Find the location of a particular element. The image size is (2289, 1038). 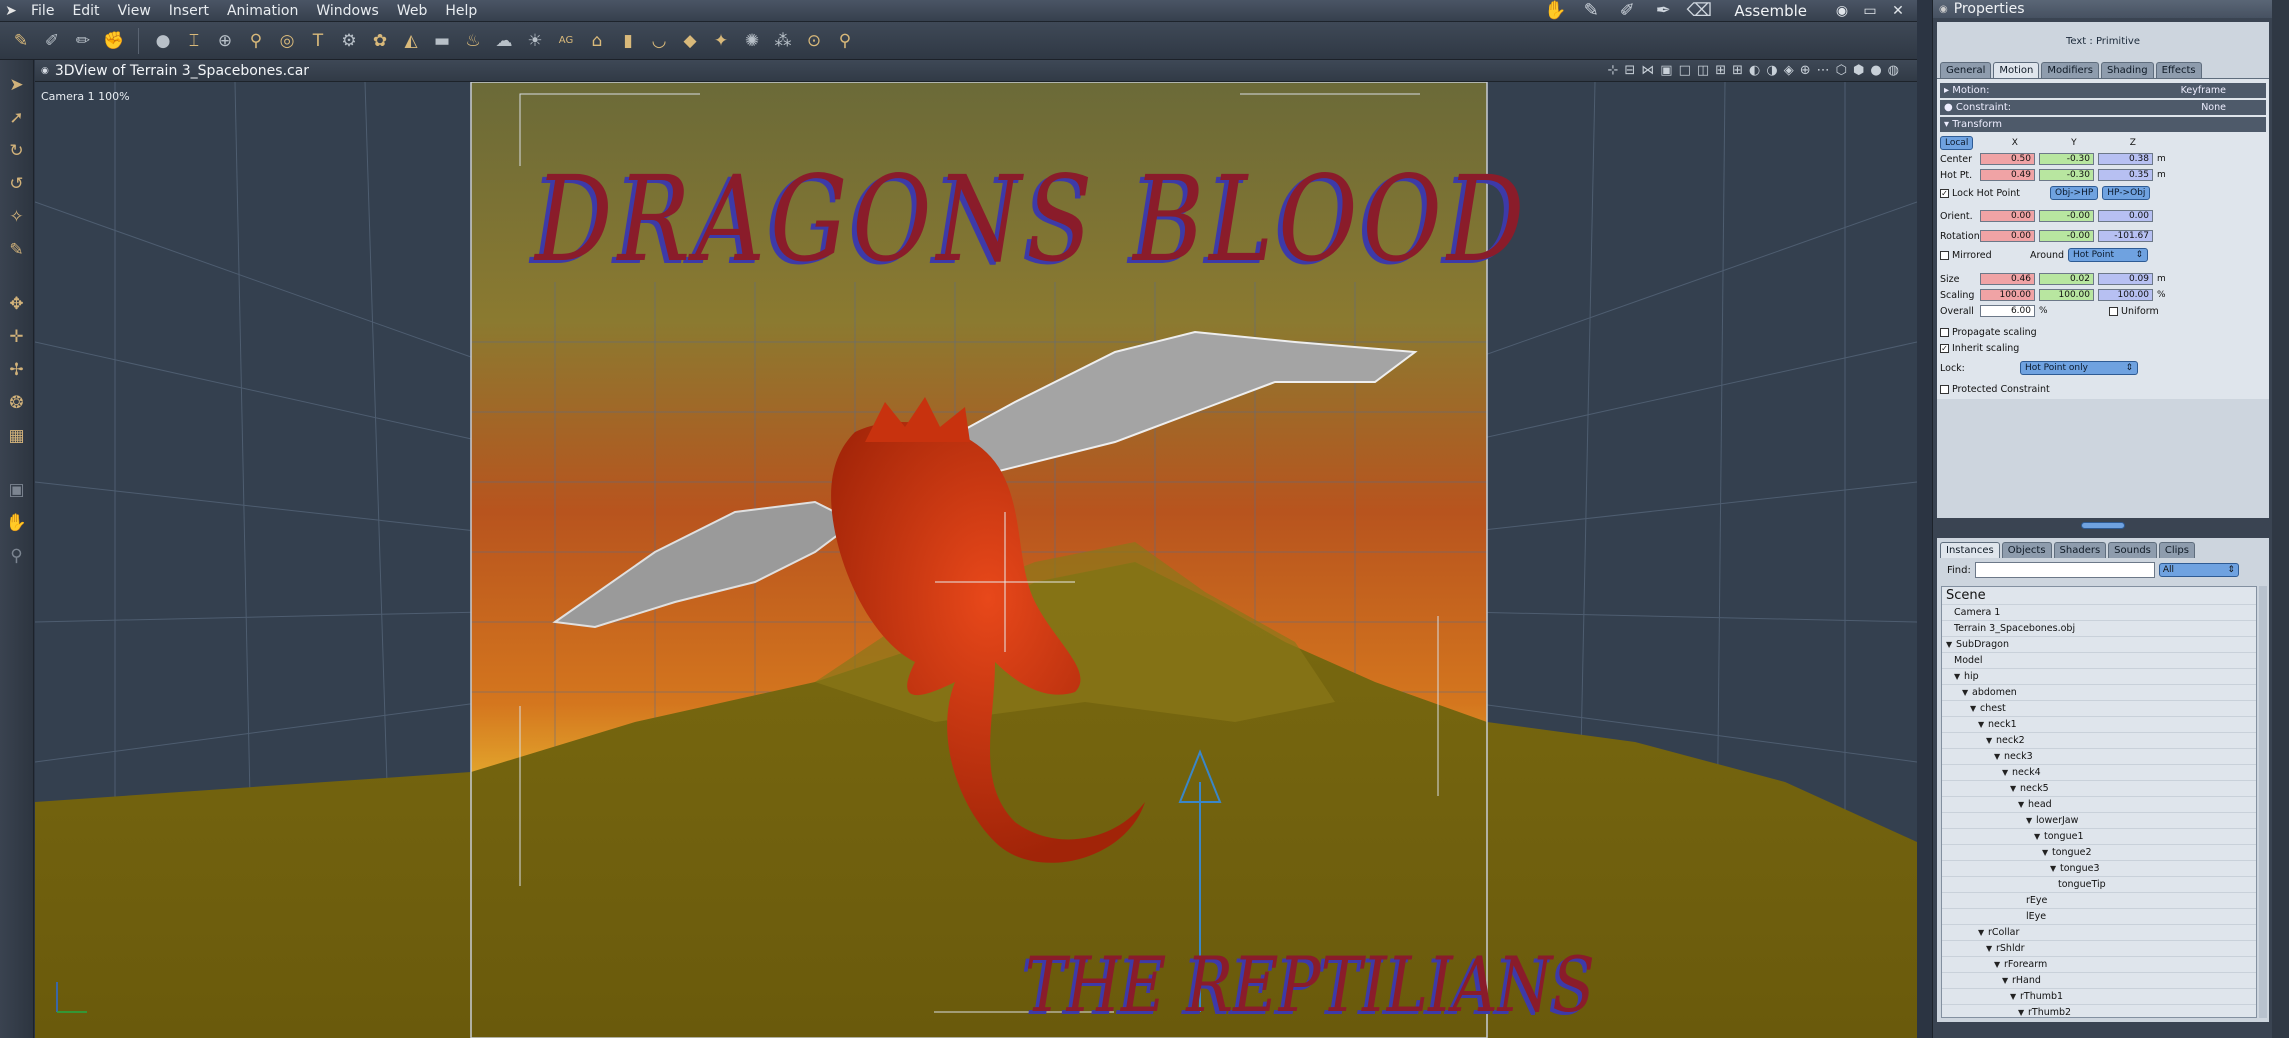

space-select: Local is located at coordinates (1957, 143).